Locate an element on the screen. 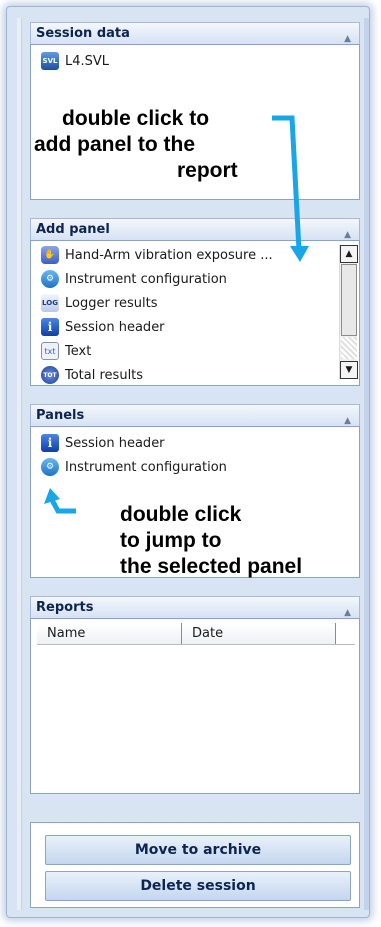 The image size is (381, 927). svl-file-icon: SVL is located at coordinates (50, 61).